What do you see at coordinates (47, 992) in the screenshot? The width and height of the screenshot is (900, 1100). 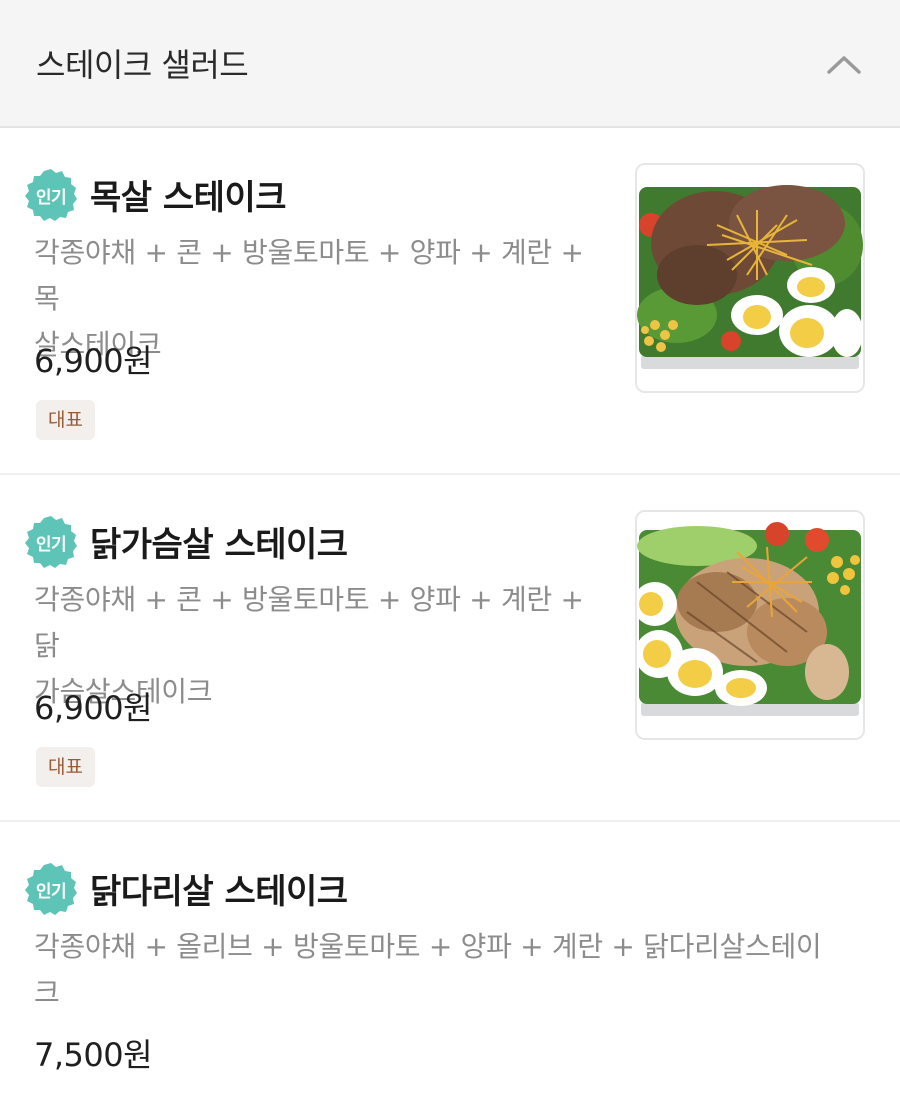 I see `description-line: 크` at bounding box center [47, 992].